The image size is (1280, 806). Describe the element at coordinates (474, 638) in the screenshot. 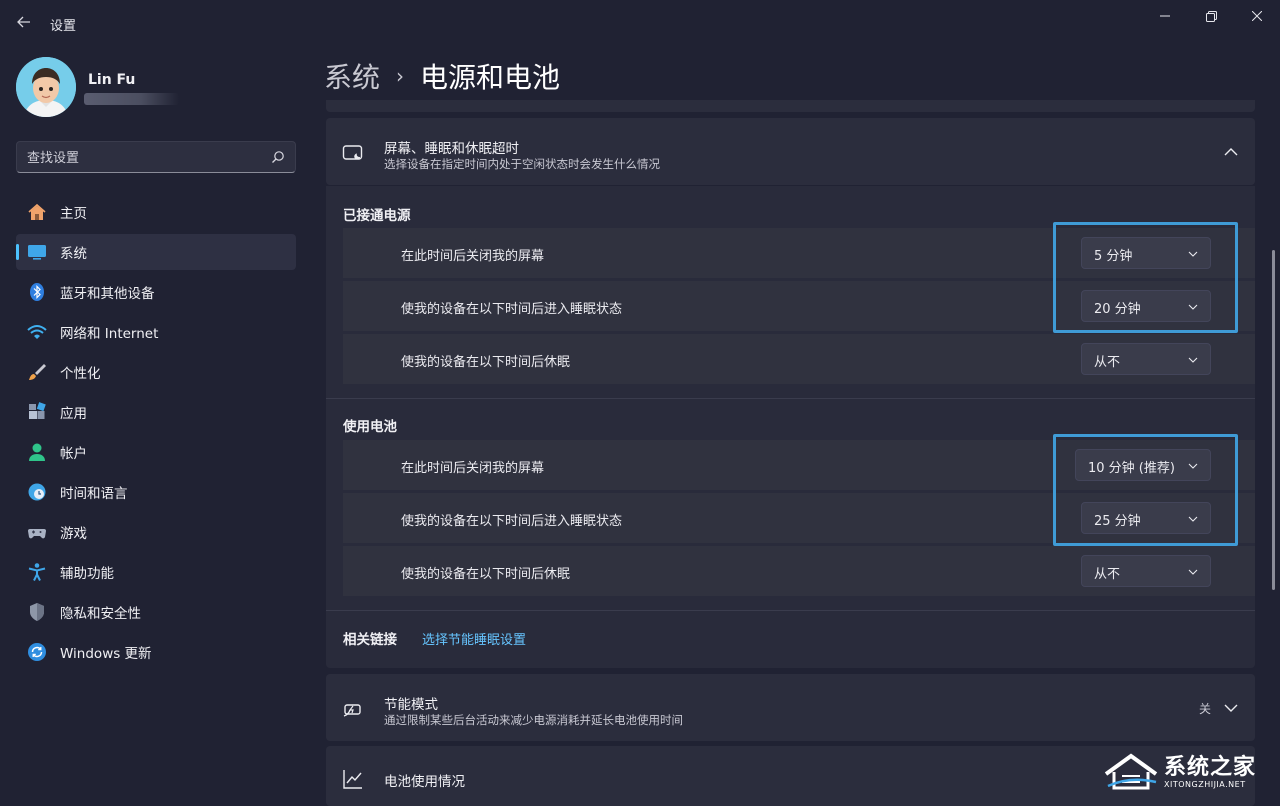

I see `energy-sleep-settings-link: 选择节能睡眠设置` at that location.